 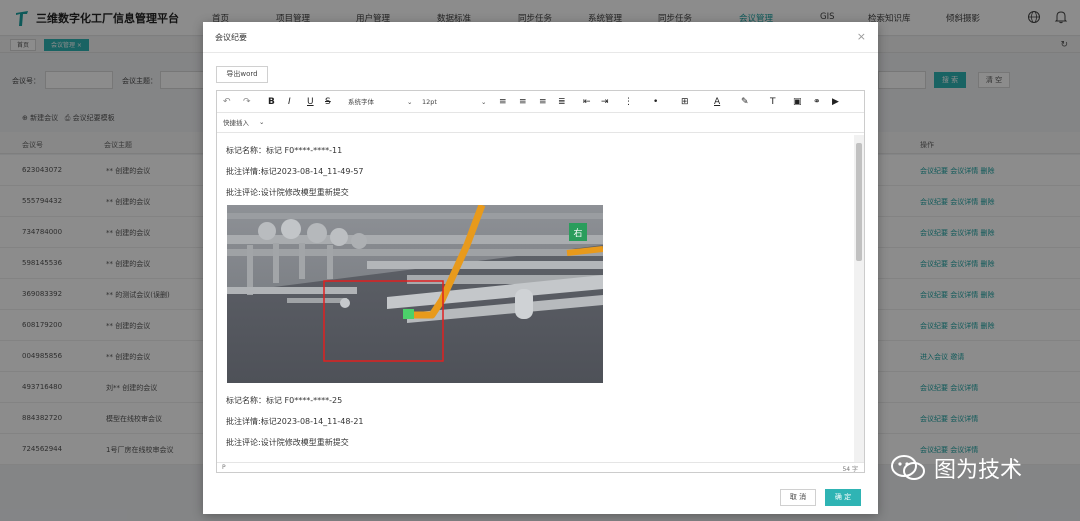 What do you see at coordinates (835, 102) in the screenshot?
I see `media-icon: ▶` at bounding box center [835, 102].